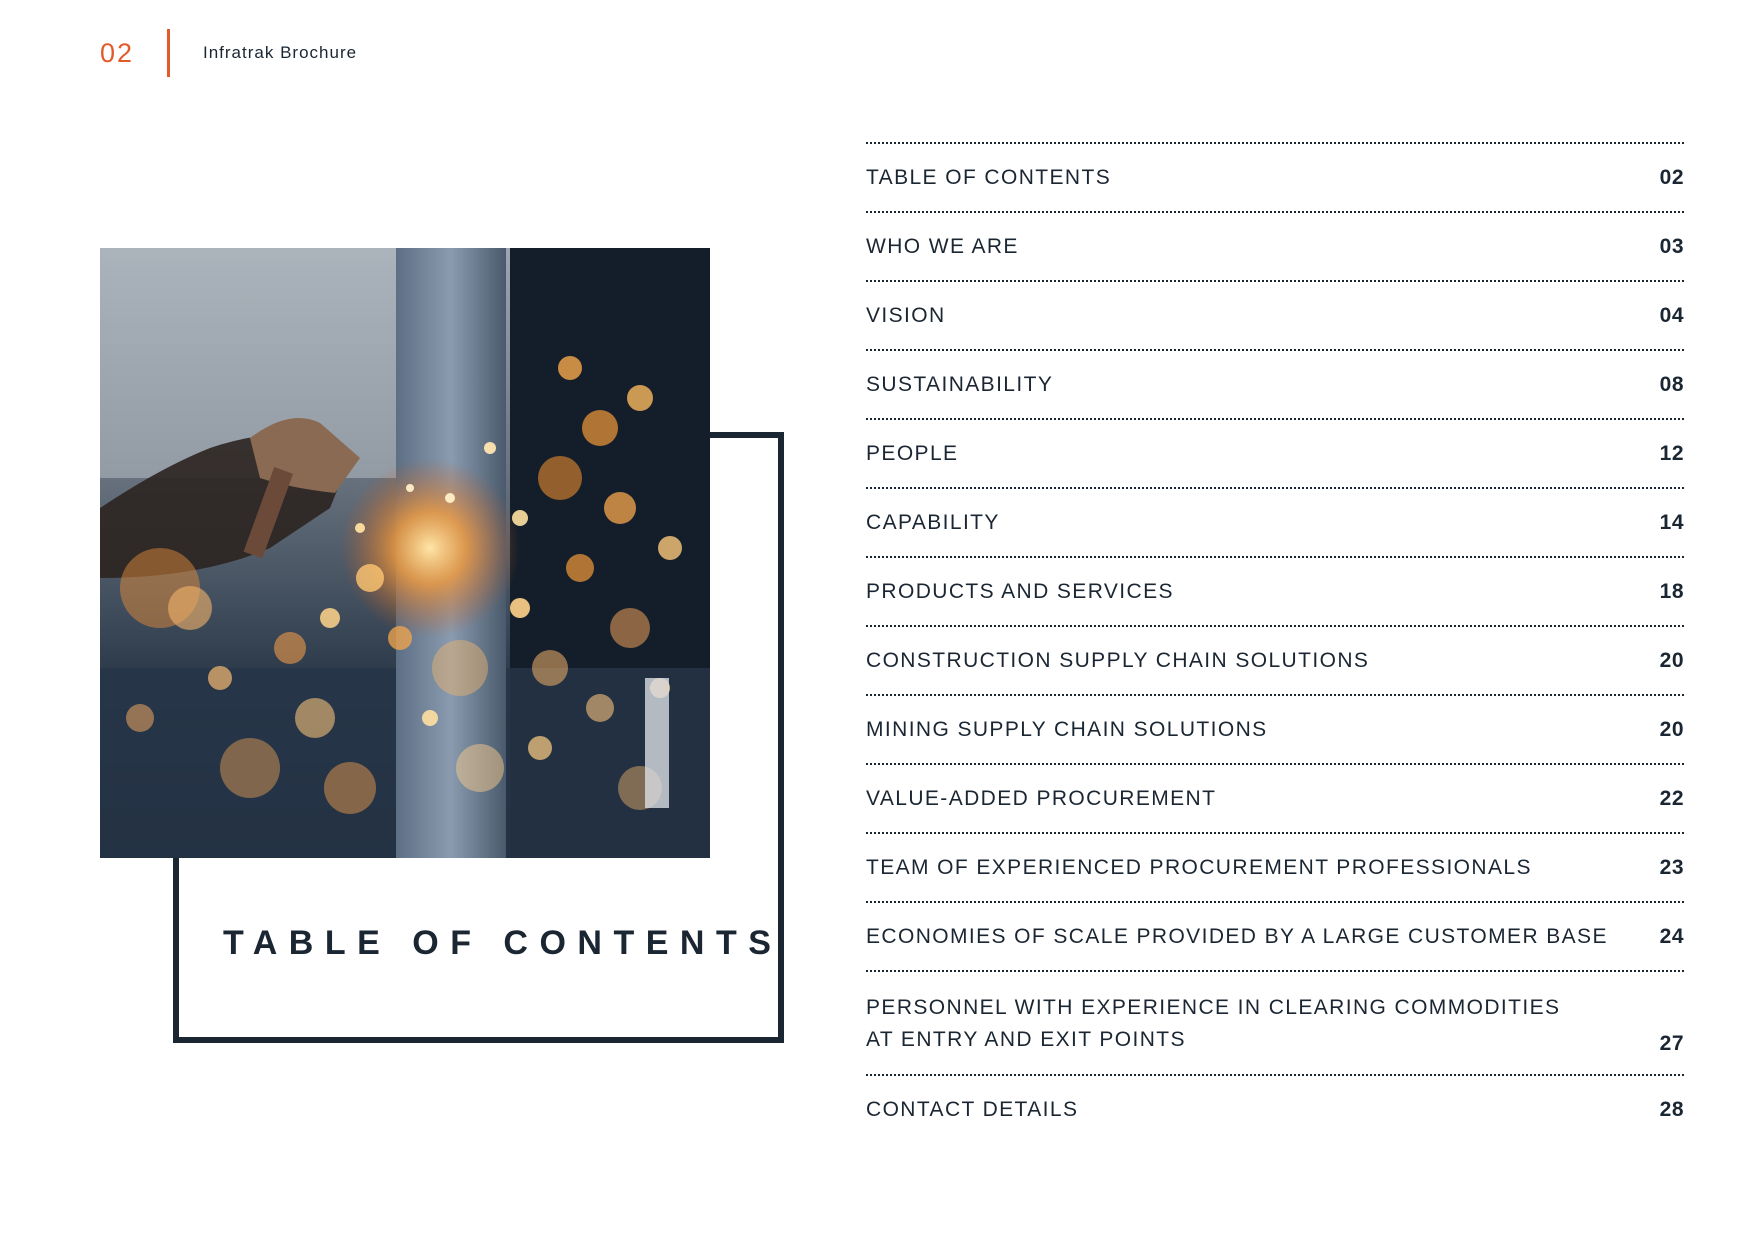  Describe the element at coordinates (1275, 383) in the screenshot. I see `toc-item: SUSTAINABILITY 08` at that location.